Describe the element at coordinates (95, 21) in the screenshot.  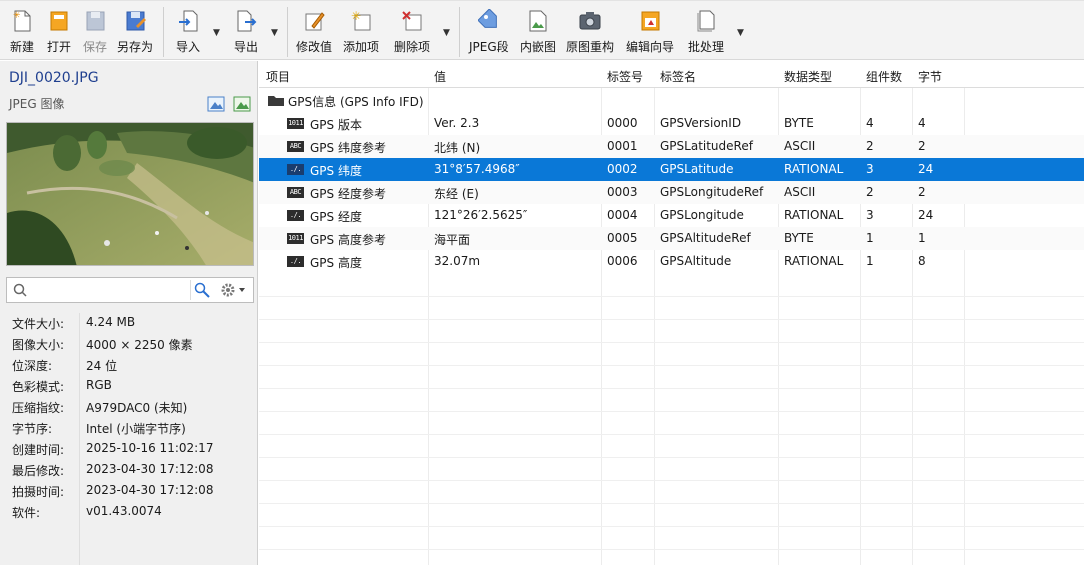
I see `save-disk-icon` at that location.